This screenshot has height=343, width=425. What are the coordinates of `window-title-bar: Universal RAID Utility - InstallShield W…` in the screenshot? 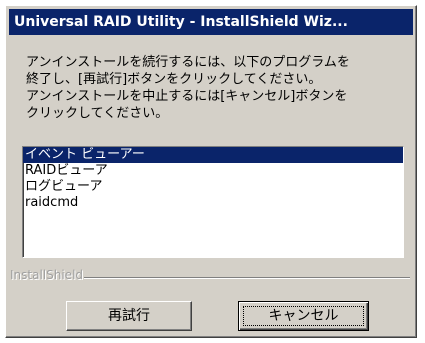 It's located at (211, 22).